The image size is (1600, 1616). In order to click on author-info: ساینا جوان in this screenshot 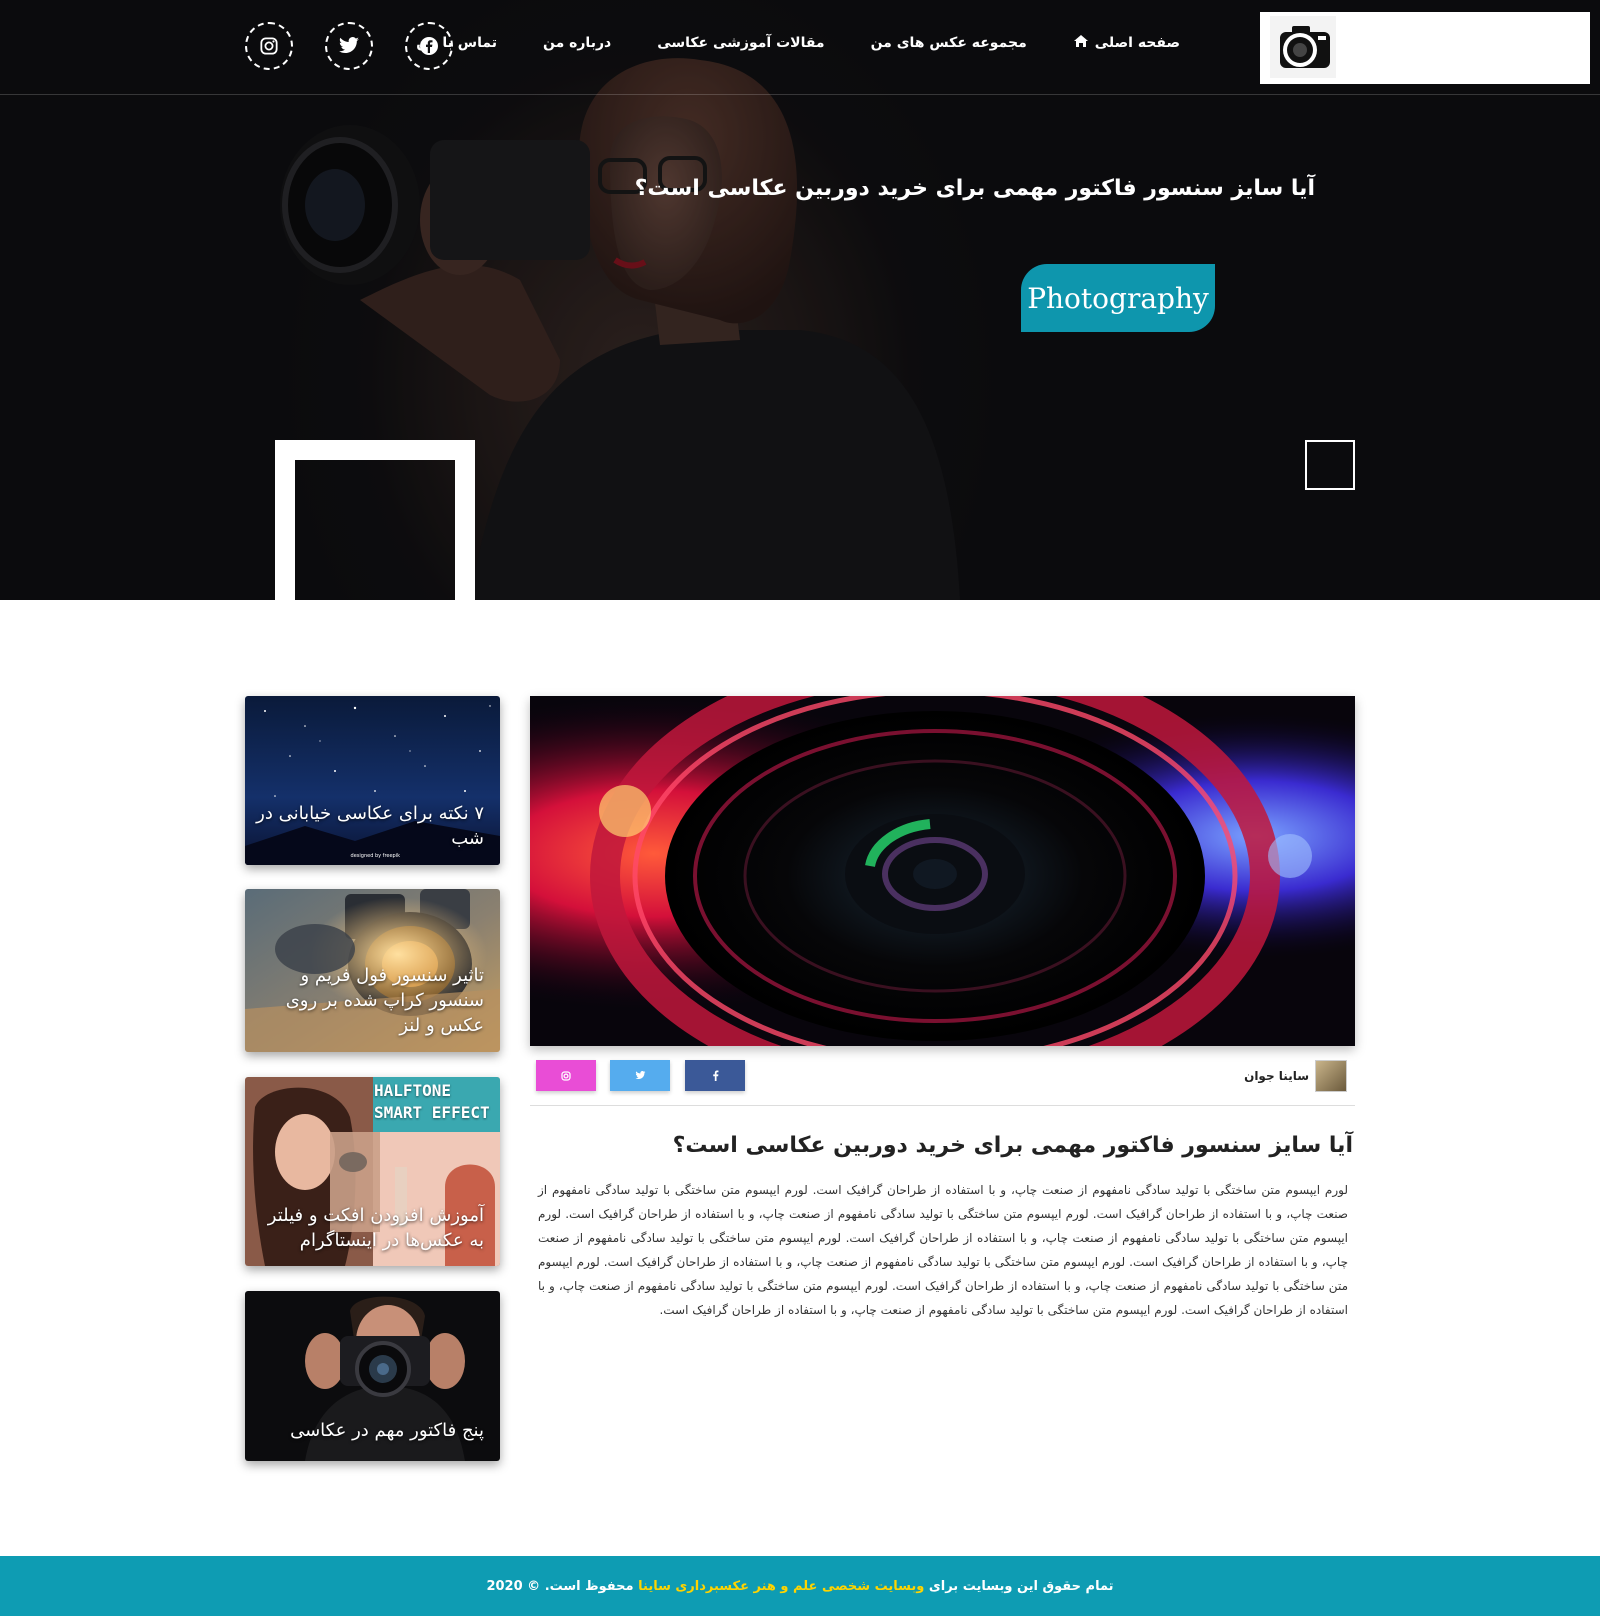, I will do `click(1295, 1076)`.